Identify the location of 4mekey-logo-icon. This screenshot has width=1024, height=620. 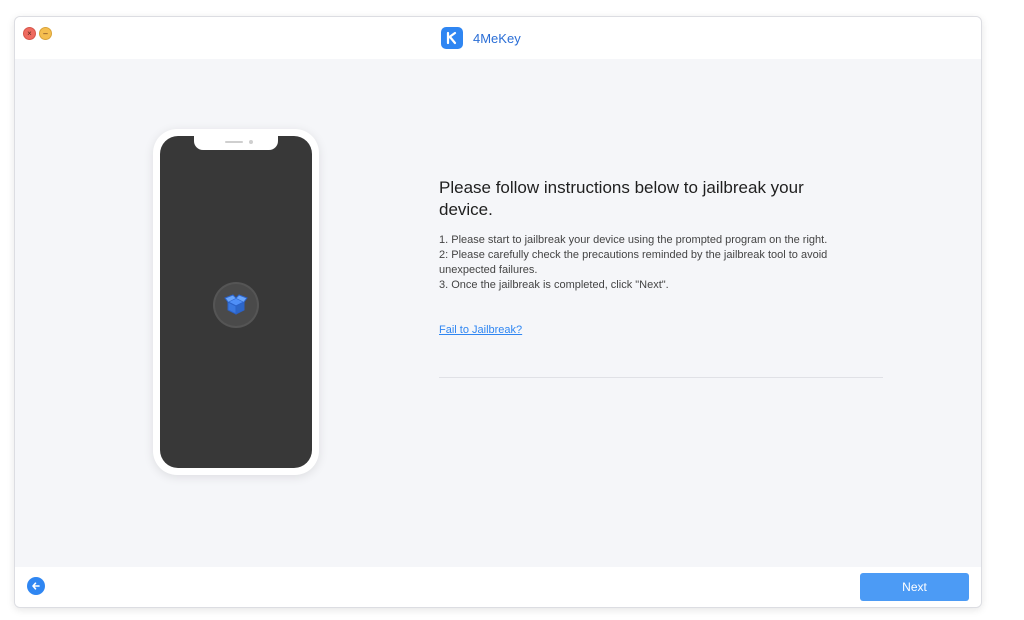
(452, 38).